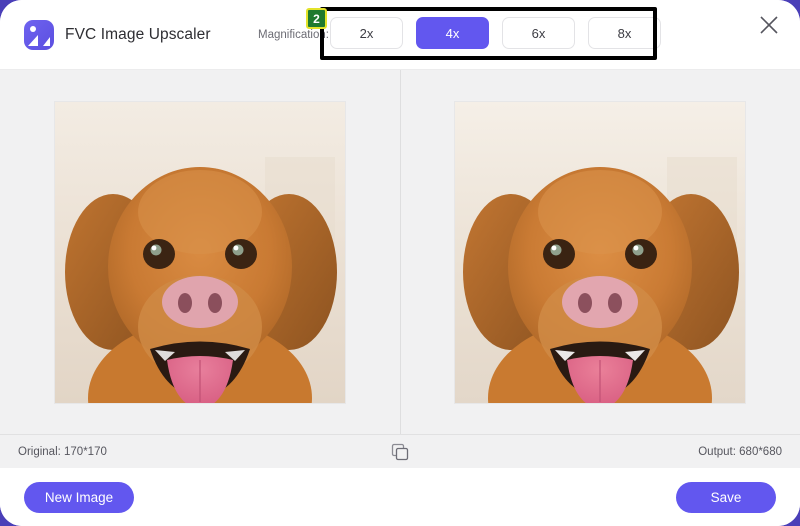 The width and height of the screenshot is (800, 526). I want to click on status-bar: Original: 170*170 Output: 680*680, so click(400, 451).